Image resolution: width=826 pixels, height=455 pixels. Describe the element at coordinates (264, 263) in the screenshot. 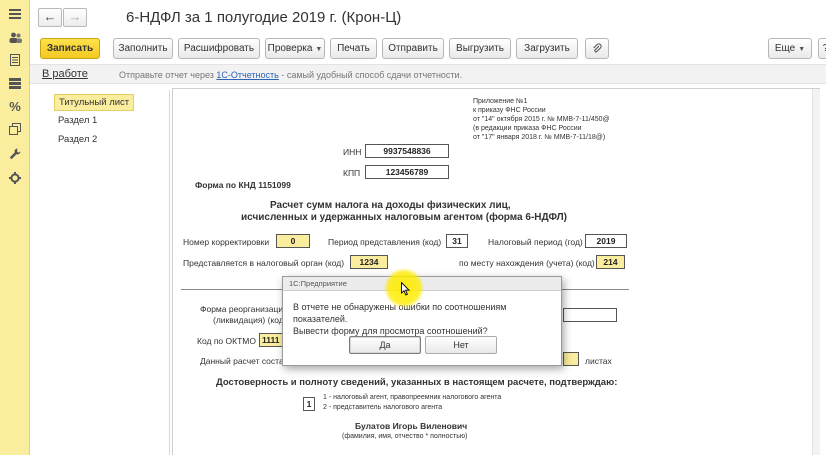

I see `tax-authority-label: Представляется в налоговый орган (код)` at that location.